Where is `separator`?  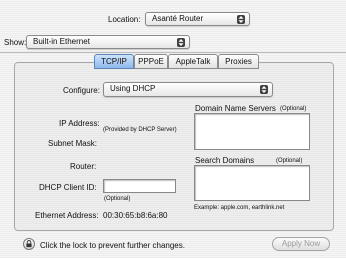
separator is located at coordinates (173, 52).